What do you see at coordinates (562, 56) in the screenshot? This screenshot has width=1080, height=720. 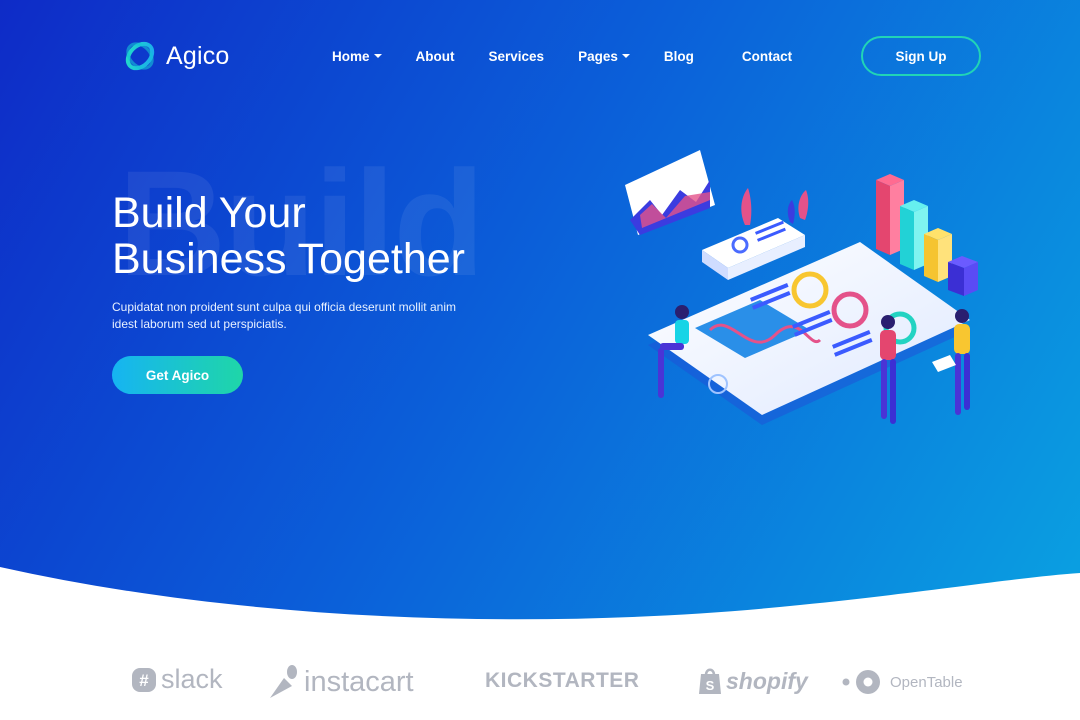 I see `main-menu: Home About Services Pages Blog Contact` at bounding box center [562, 56].